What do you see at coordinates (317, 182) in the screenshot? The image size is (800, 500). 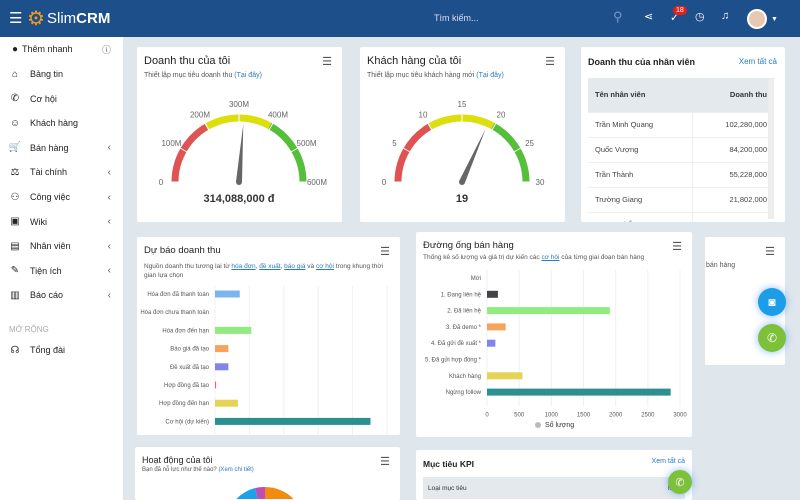 I see `gauge-tick-label: 600M` at bounding box center [317, 182].